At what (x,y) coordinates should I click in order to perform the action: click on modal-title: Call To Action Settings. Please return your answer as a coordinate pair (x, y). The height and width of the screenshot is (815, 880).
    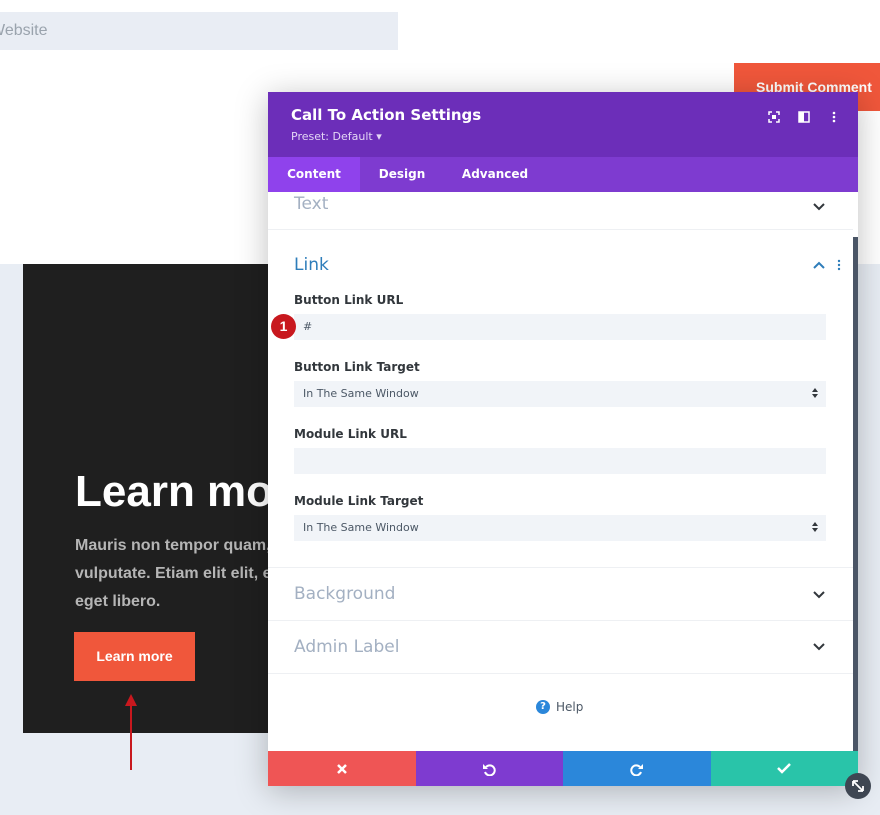
    Looking at the image, I should click on (386, 115).